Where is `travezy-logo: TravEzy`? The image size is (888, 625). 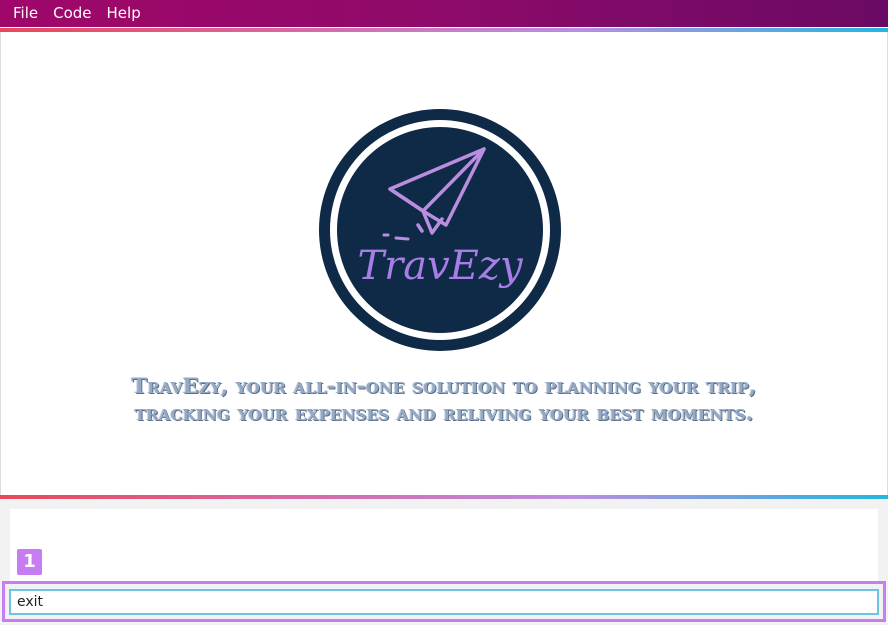 travezy-logo: TravEzy is located at coordinates (440, 230).